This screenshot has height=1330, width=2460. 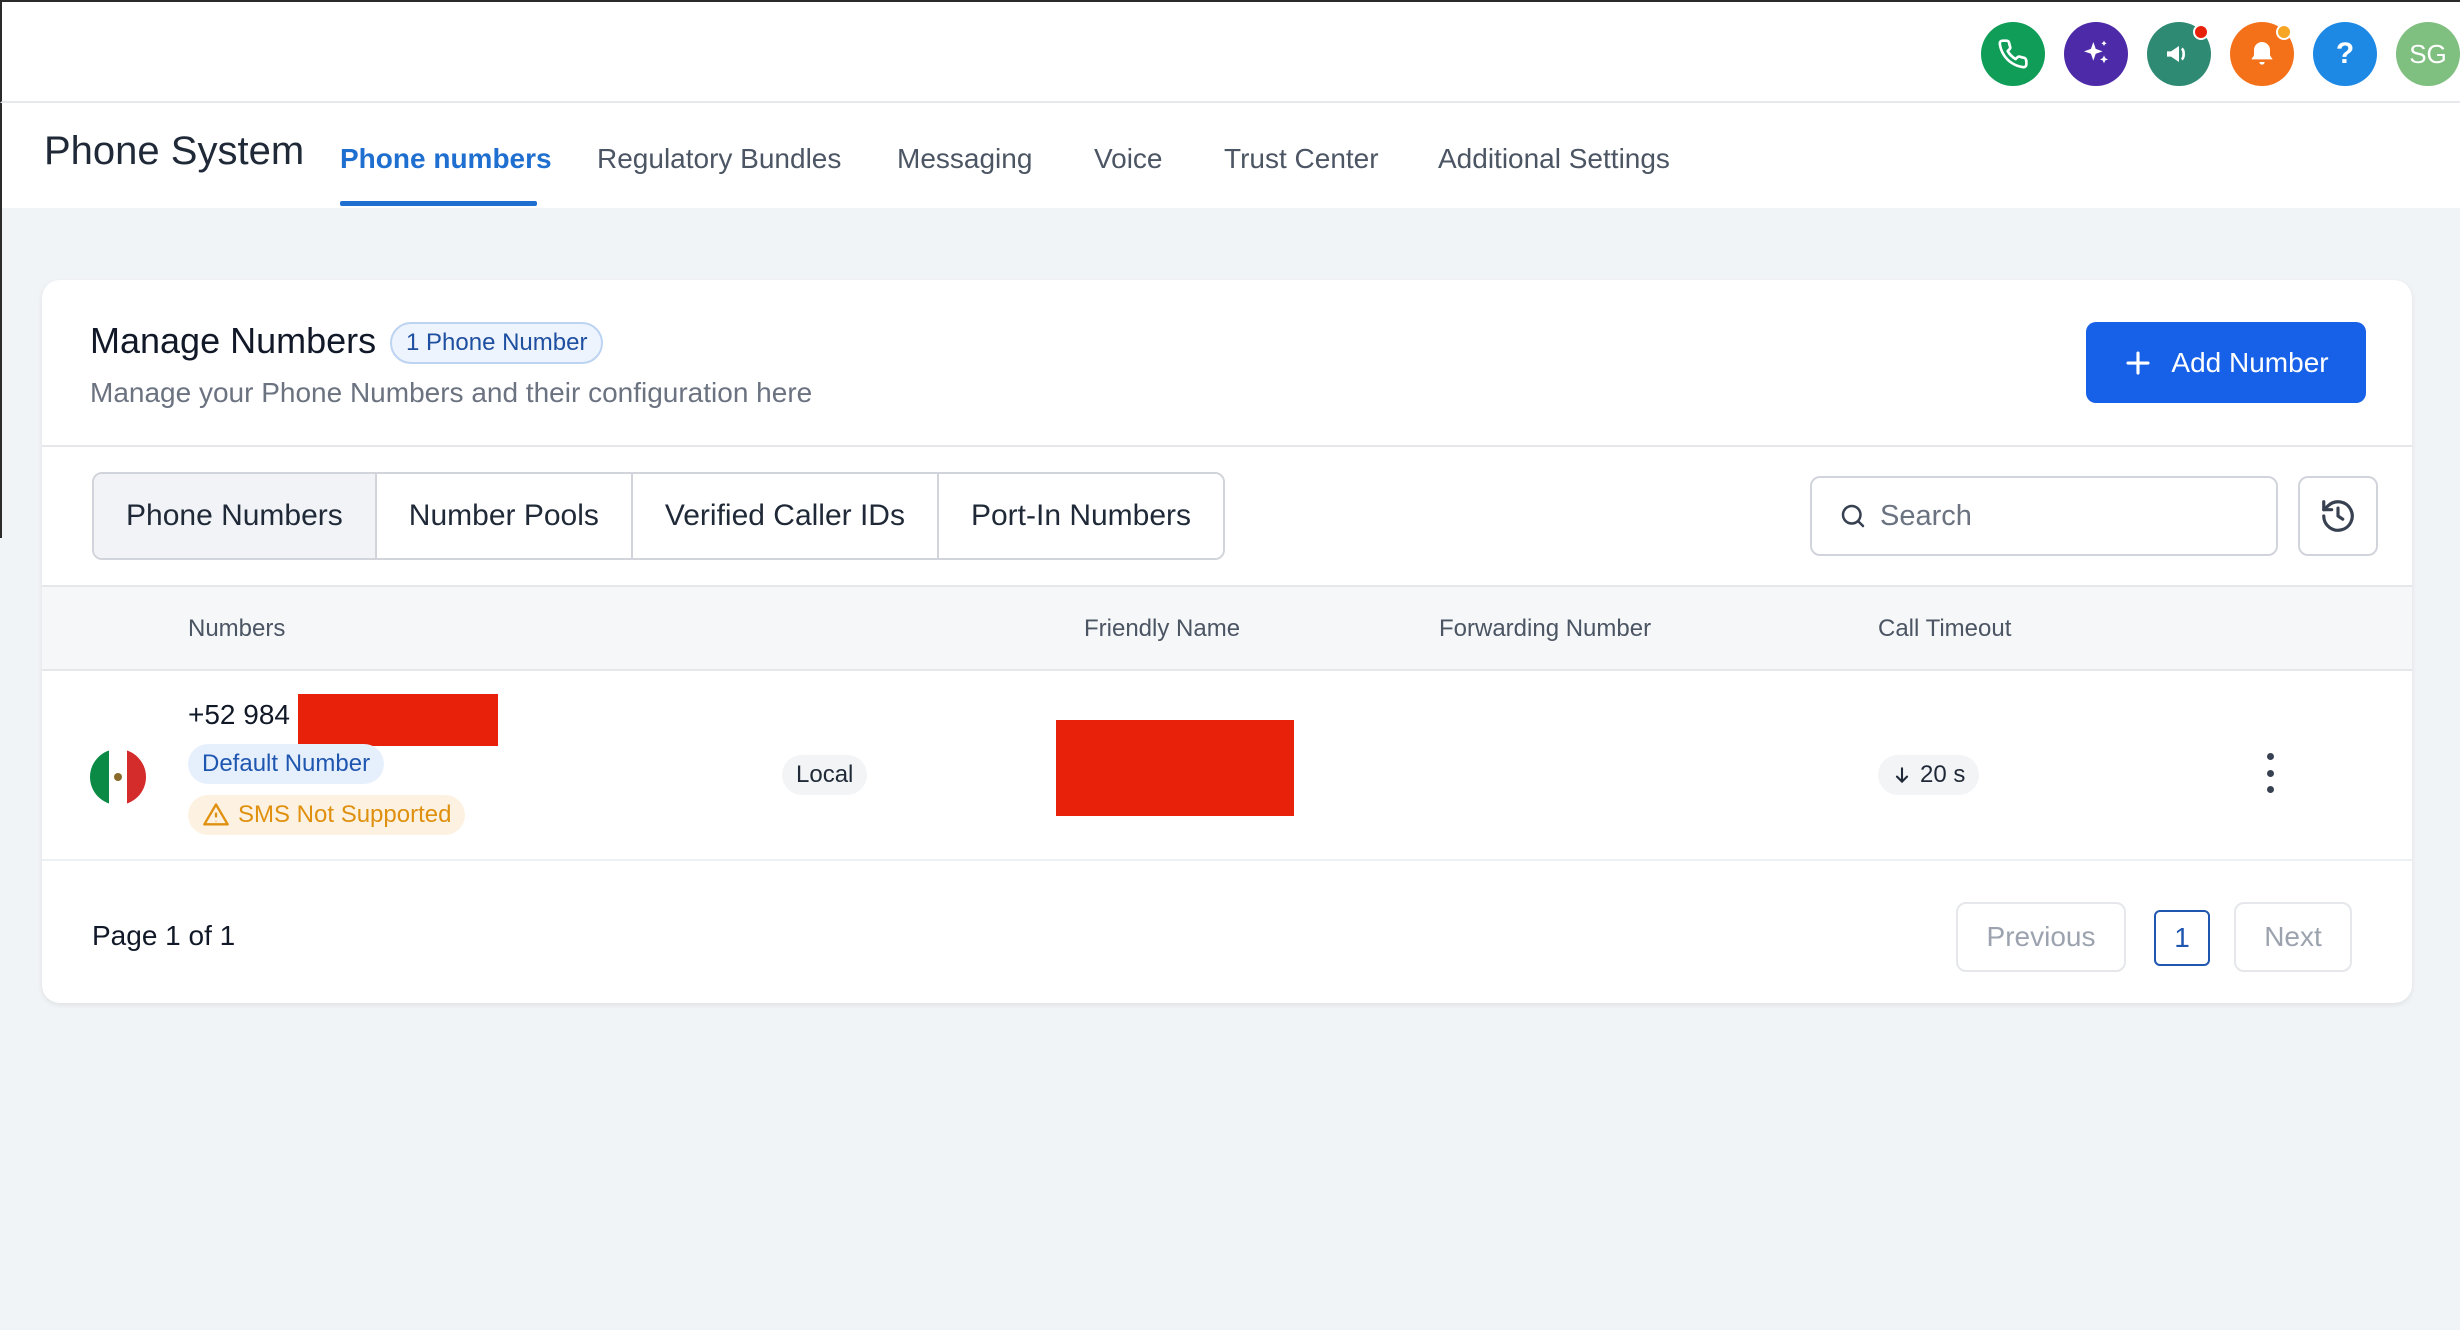 I want to click on help-label: ?, so click(x=2345, y=53).